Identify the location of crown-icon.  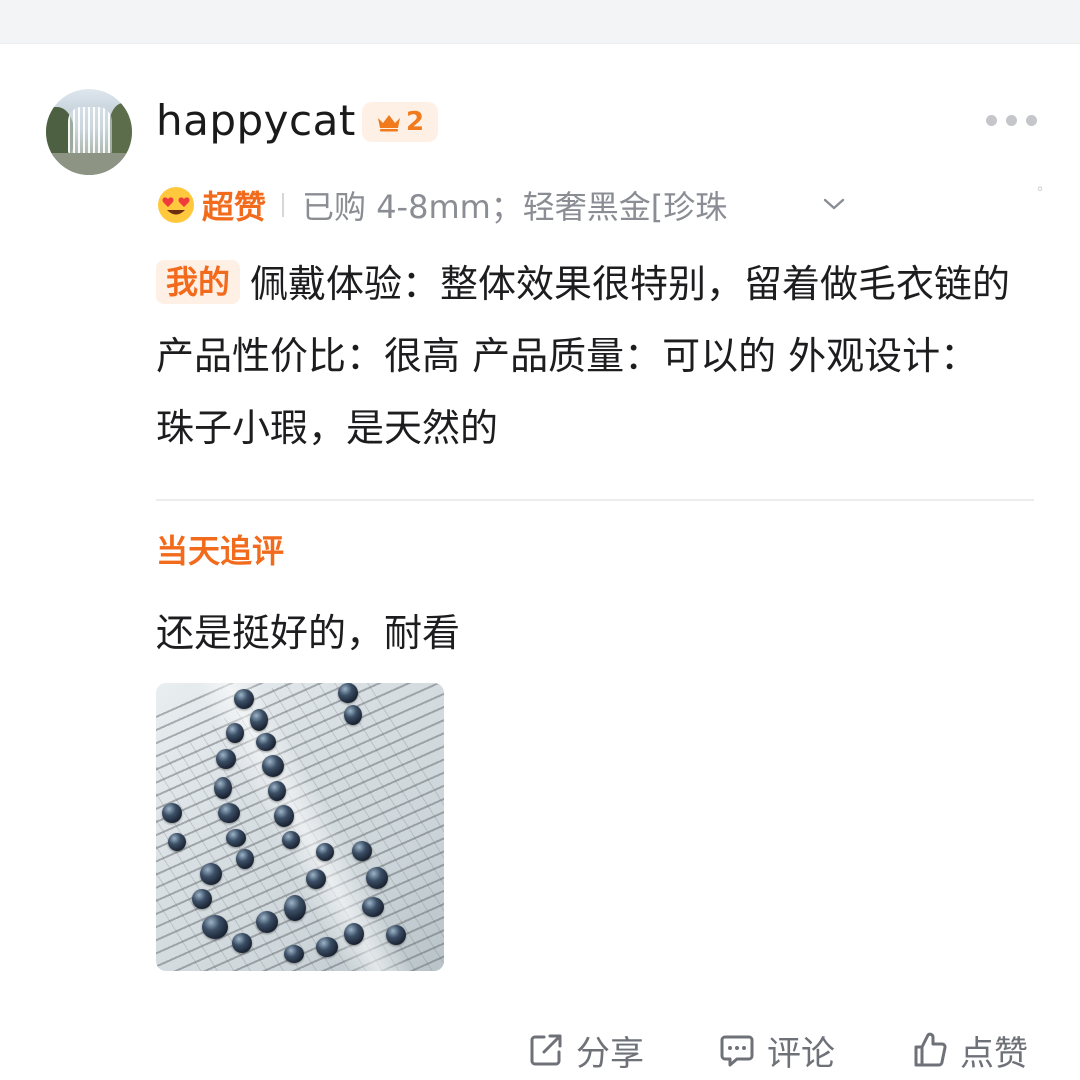
(388, 123).